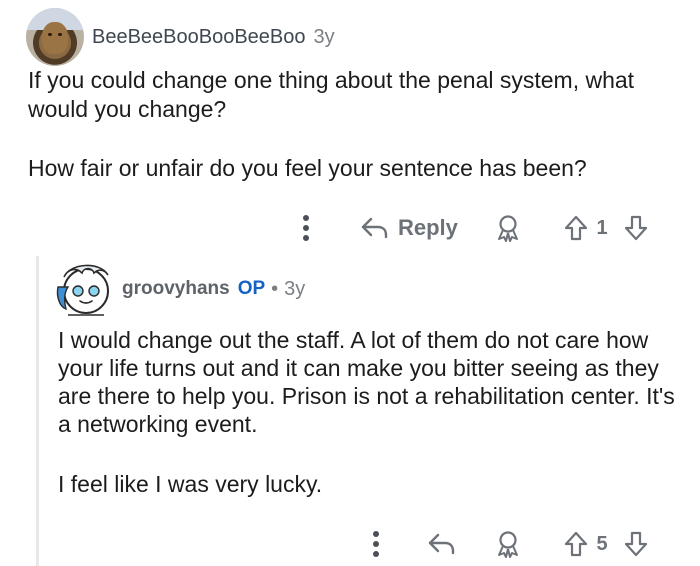 The height and width of the screenshot is (566, 700). I want to click on reply-button: Reply, so click(409, 228).